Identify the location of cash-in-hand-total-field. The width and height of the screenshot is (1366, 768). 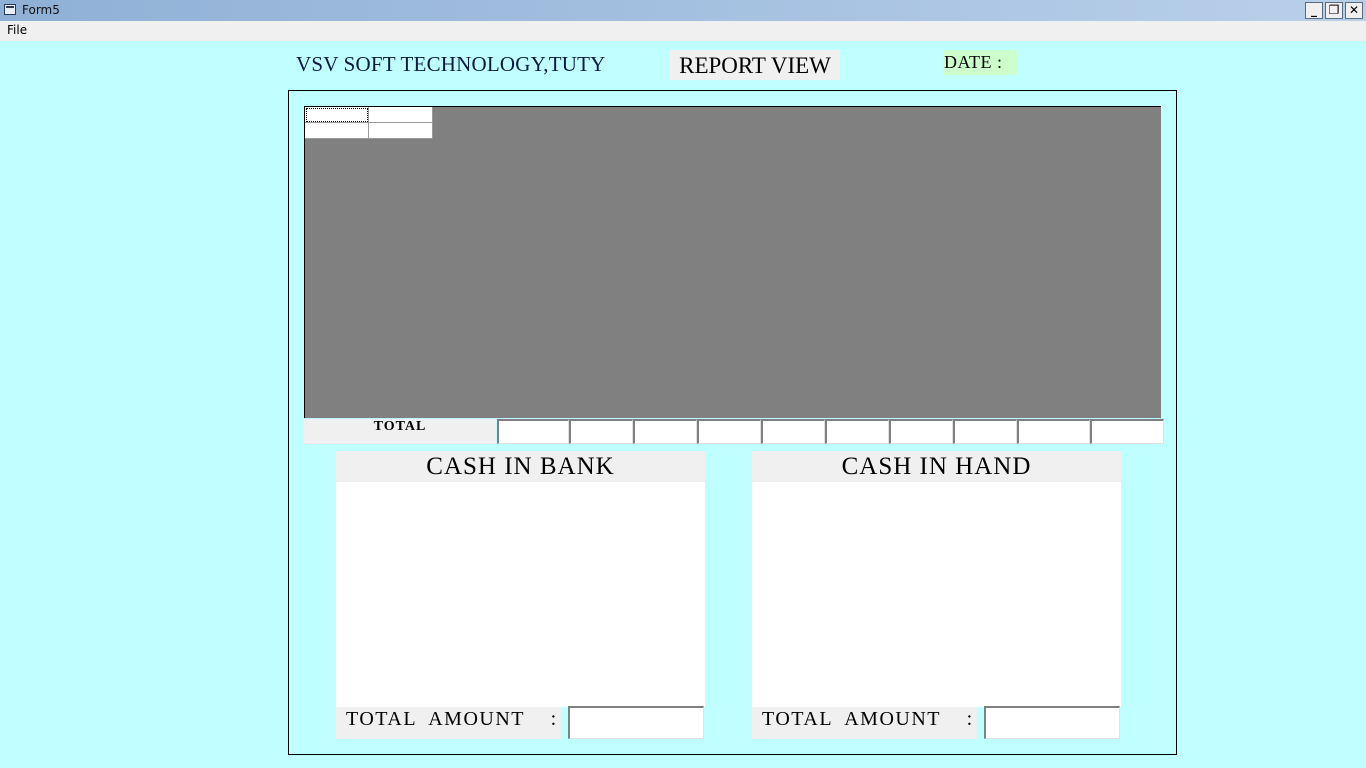
(1052, 722).